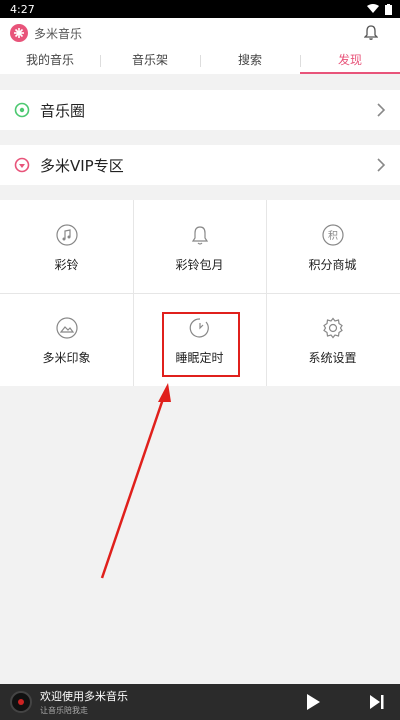 The width and height of the screenshot is (400, 720). I want to click on mini-player: 欢迎使用多米音乐 让音乐陪我走, so click(200, 702).